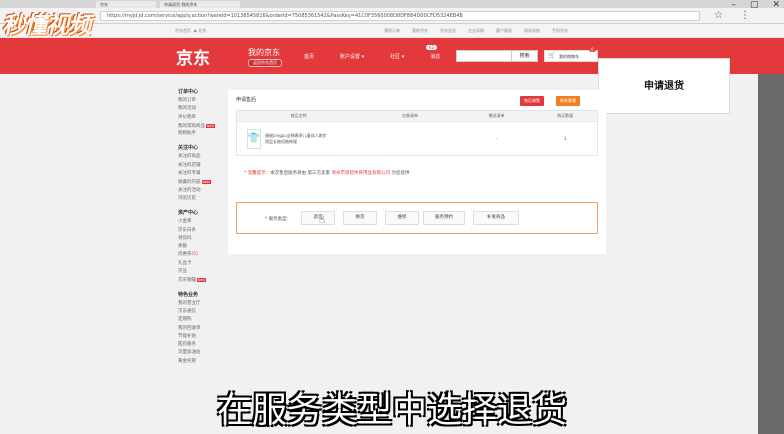 This screenshot has height=434, width=784. Describe the element at coordinates (46, 25) in the screenshot. I see `watermark-logo: 秒懂视频` at that location.